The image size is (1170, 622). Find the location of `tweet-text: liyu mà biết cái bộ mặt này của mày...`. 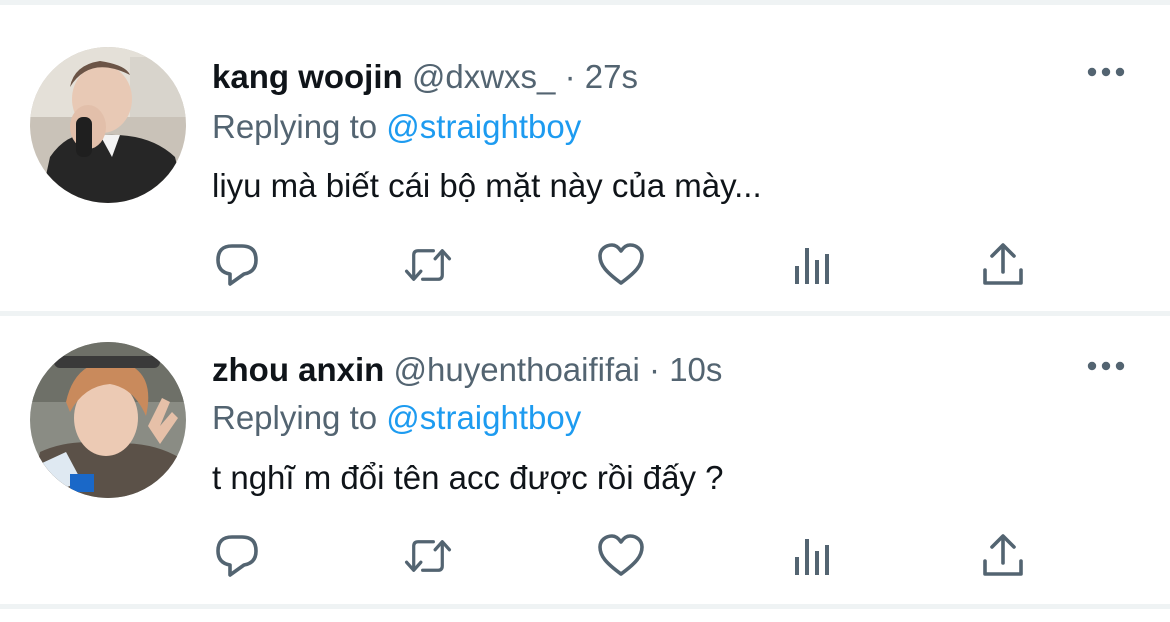

tweet-text: liyu mà biết cái bộ mặt này của mày... is located at coordinates (487, 185).